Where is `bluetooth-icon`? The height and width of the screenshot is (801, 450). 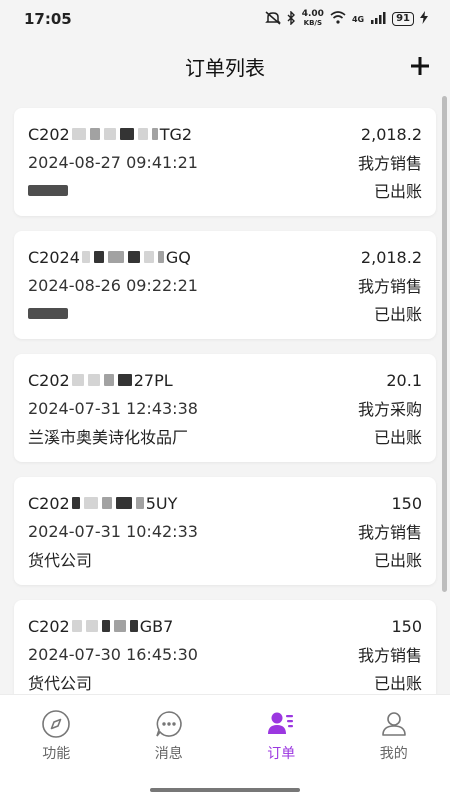 bluetooth-icon is located at coordinates (291, 19).